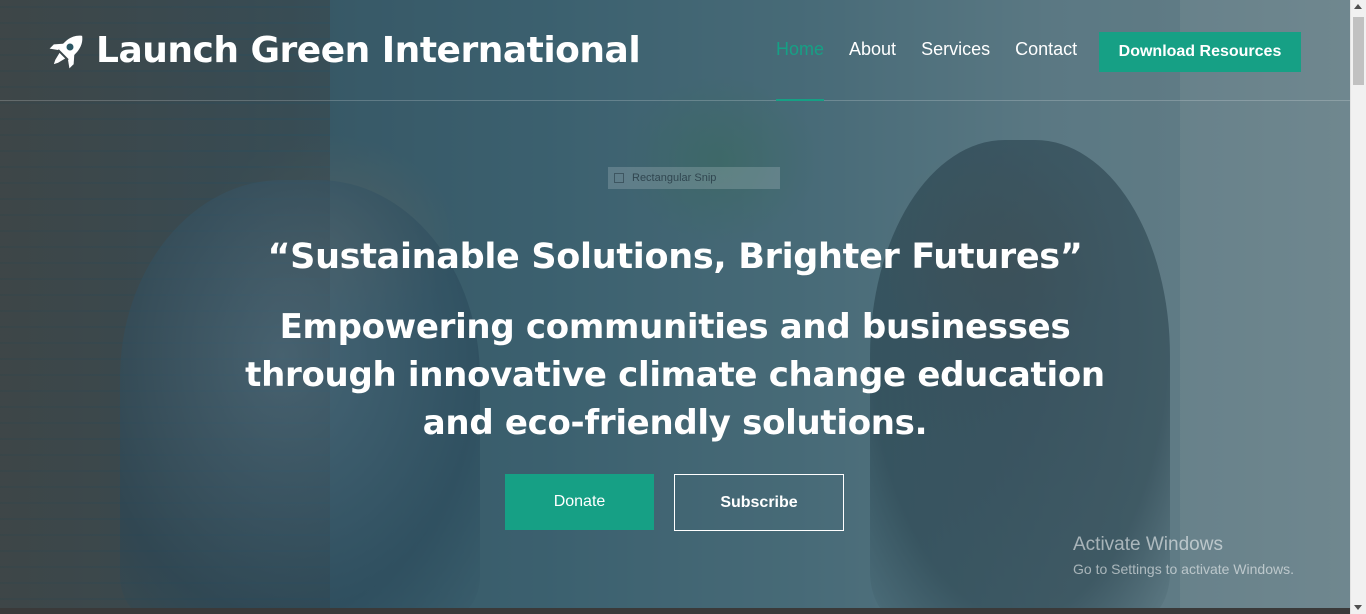 This screenshot has width=1366, height=614. Describe the element at coordinates (1358, 6) in the screenshot. I see `scroll-up-icon` at that location.